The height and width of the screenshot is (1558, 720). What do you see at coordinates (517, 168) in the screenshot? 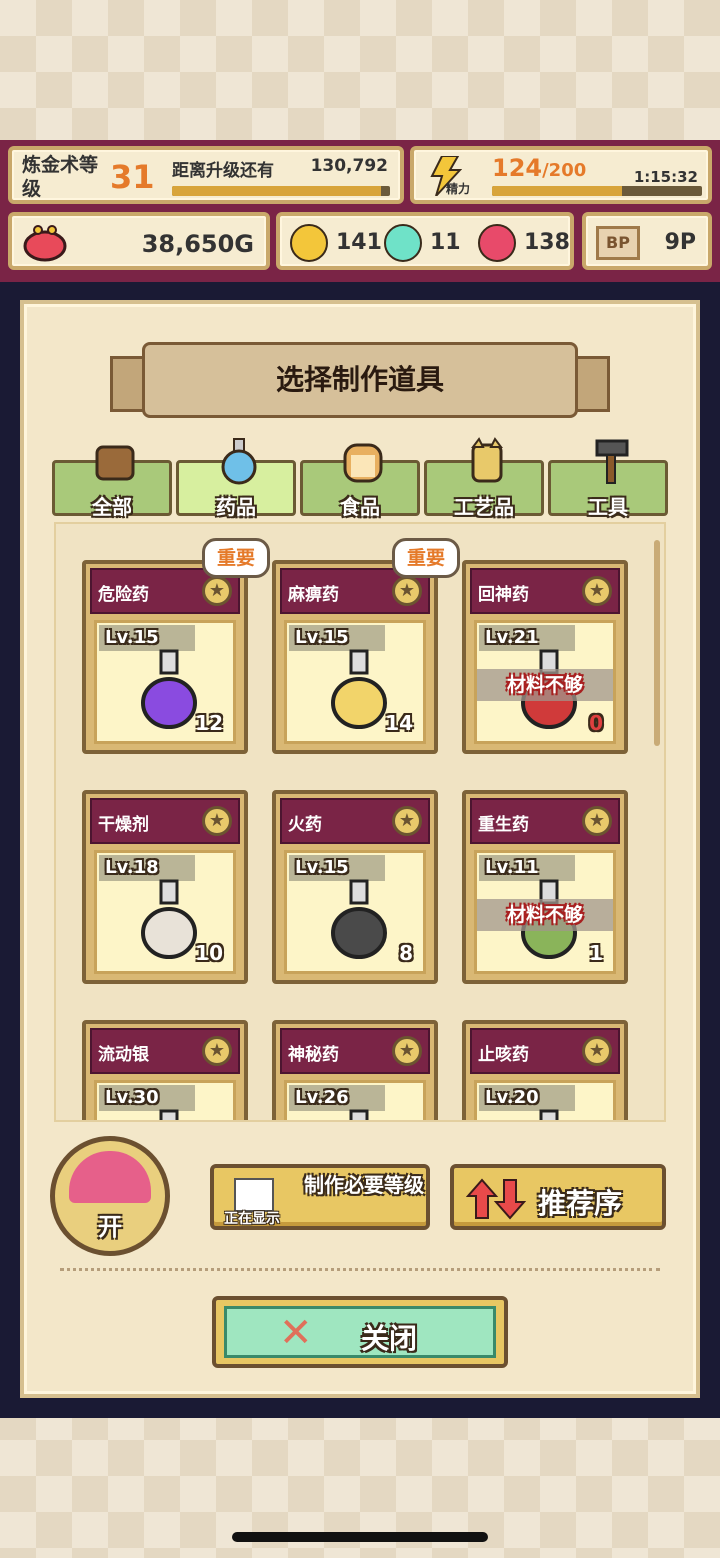
I see `energy-current: 124` at bounding box center [517, 168].